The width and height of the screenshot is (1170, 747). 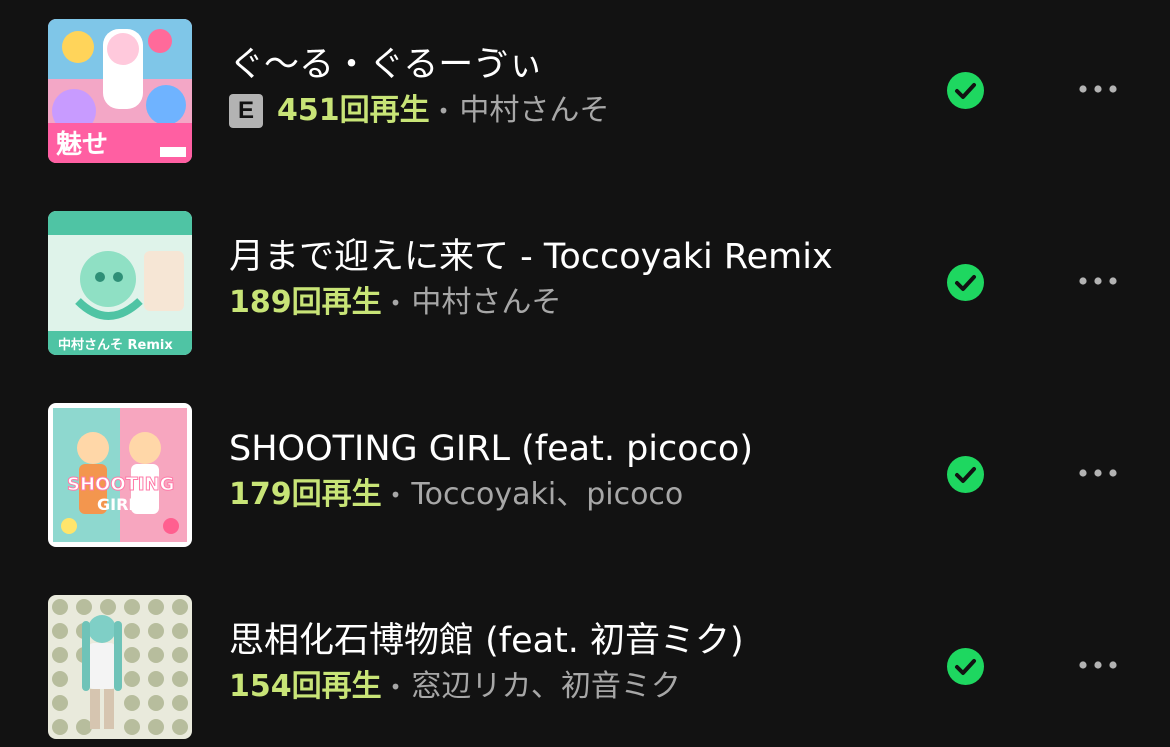 I want to click on svg-text: 中村さんそ Remix, so click(x=115, y=345).